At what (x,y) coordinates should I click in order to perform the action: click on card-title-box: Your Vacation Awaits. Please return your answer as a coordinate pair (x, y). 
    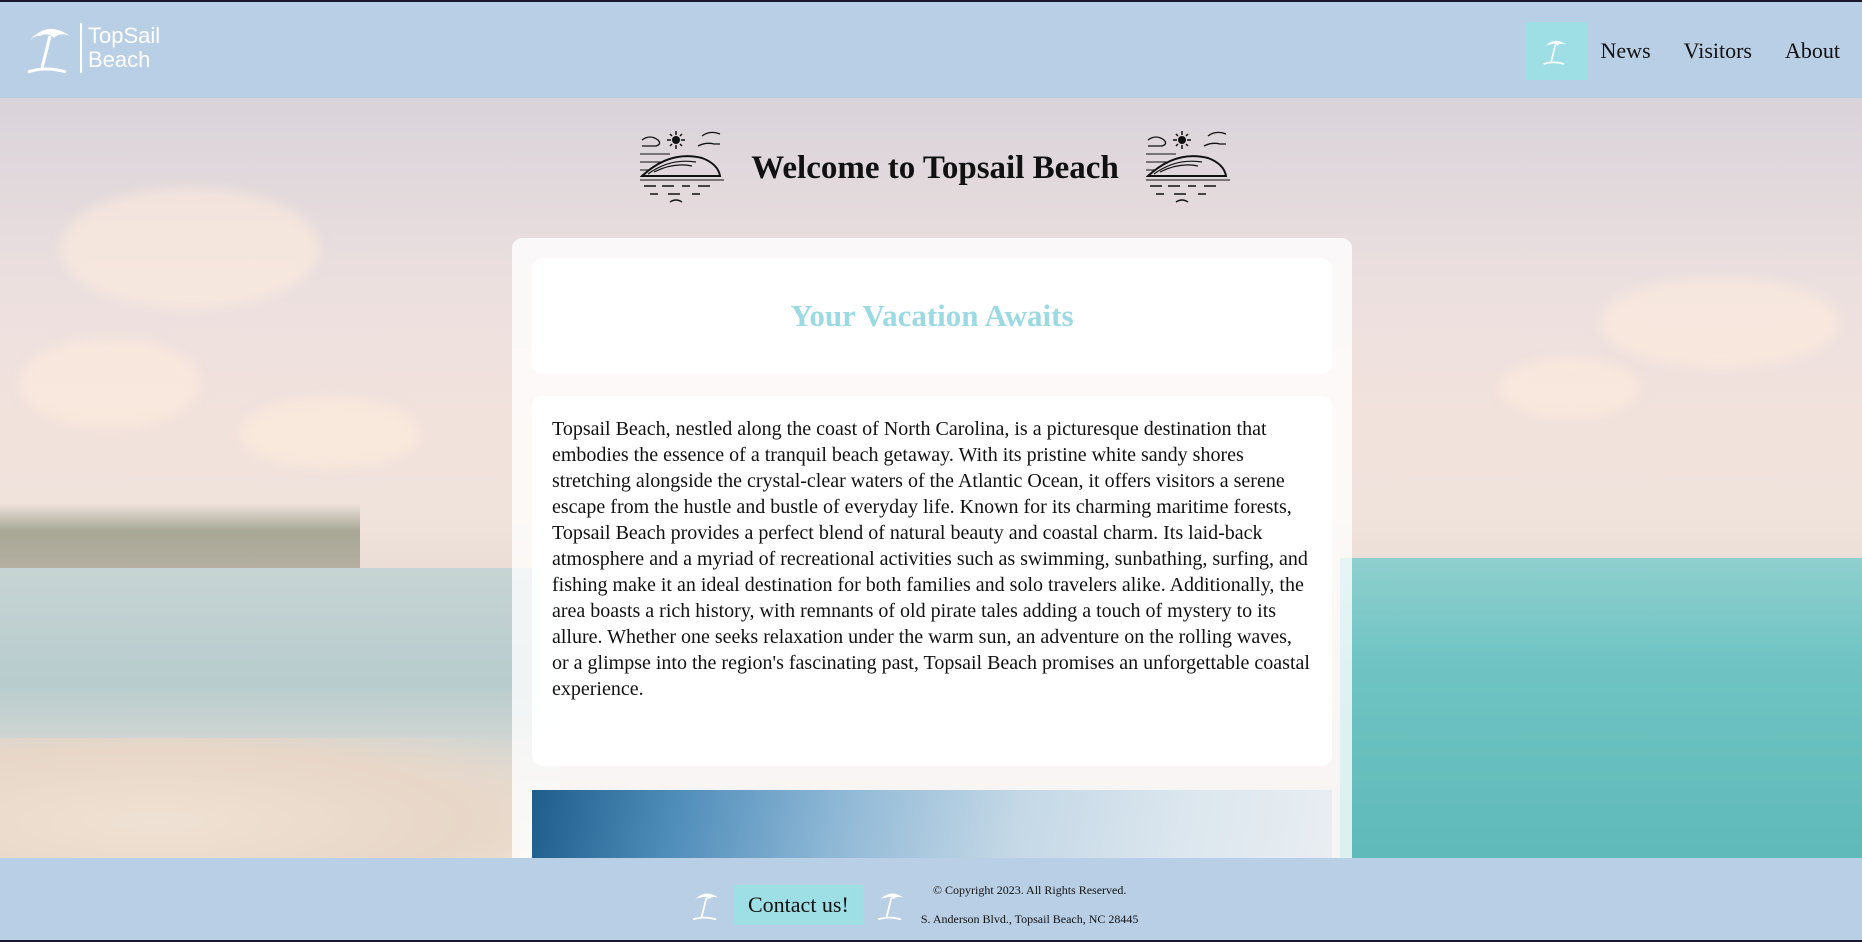
    Looking at the image, I should click on (932, 316).